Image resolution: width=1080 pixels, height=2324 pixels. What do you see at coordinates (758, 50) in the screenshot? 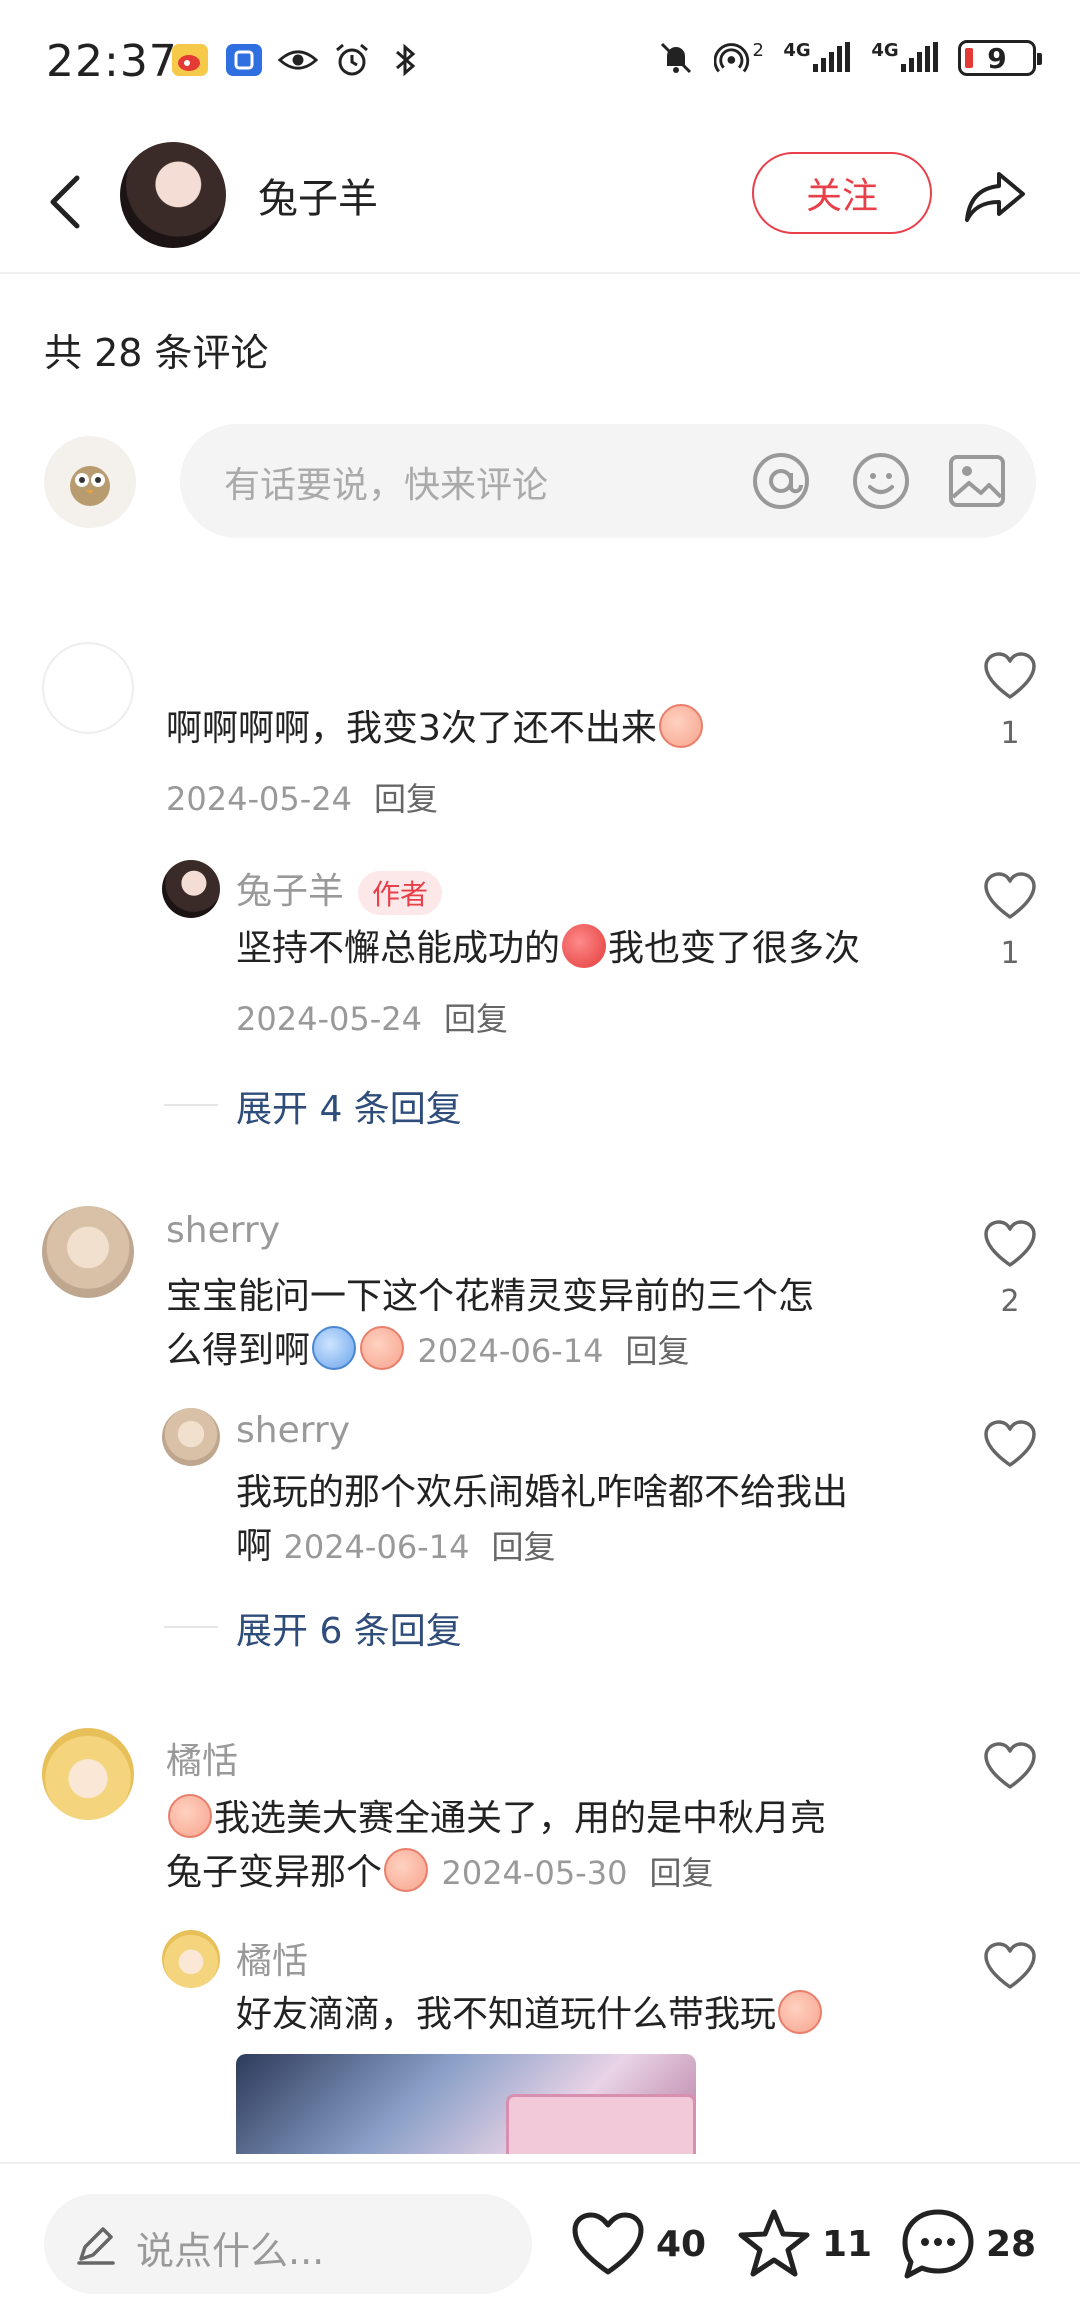
I see `hotspot-label: 2` at bounding box center [758, 50].